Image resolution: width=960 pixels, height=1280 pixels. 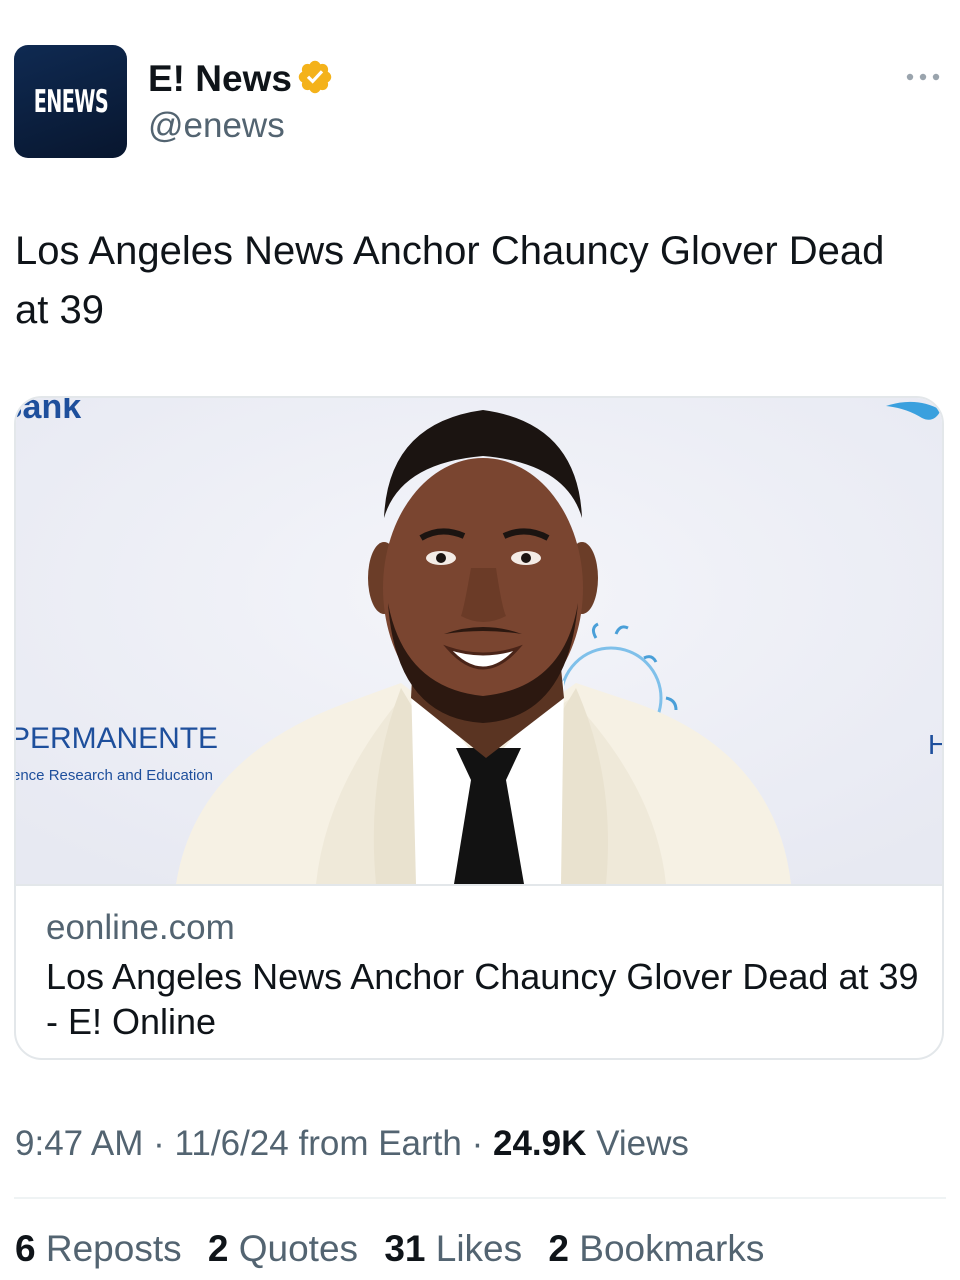 What do you see at coordinates (117, 738) in the screenshot?
I see `backdrop-sponsor-text: PERMANENTE` at bounding box center [117, 738].